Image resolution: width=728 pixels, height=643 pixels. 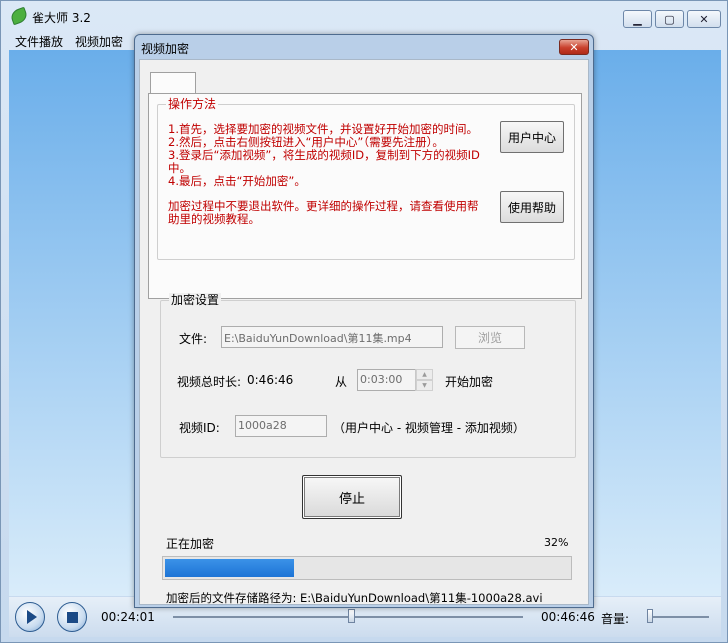 What do you see at coordinates (574, 47) in the screenshot?
I see `dialog-close-button: ✕` at bounding box center [574, 47].